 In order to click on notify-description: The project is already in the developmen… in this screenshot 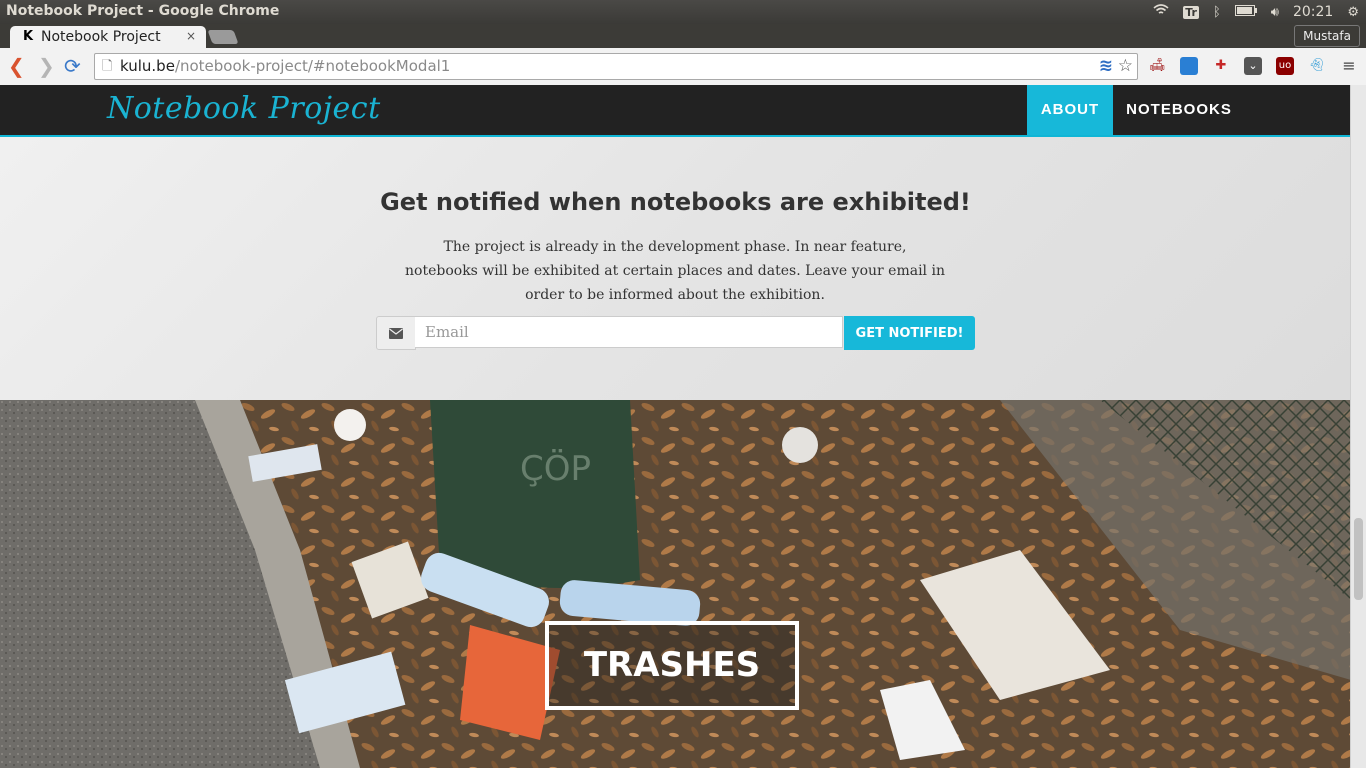, I will do `click(675, 271)`.